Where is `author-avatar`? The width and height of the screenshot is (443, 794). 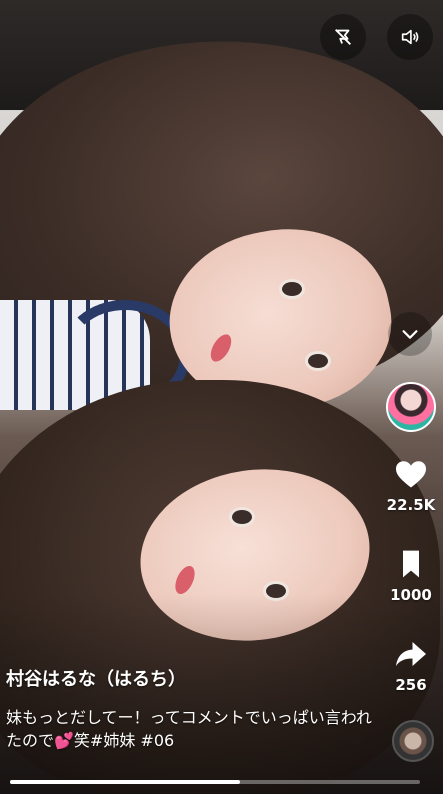 author-avatar is located at coordinates (411, 407).